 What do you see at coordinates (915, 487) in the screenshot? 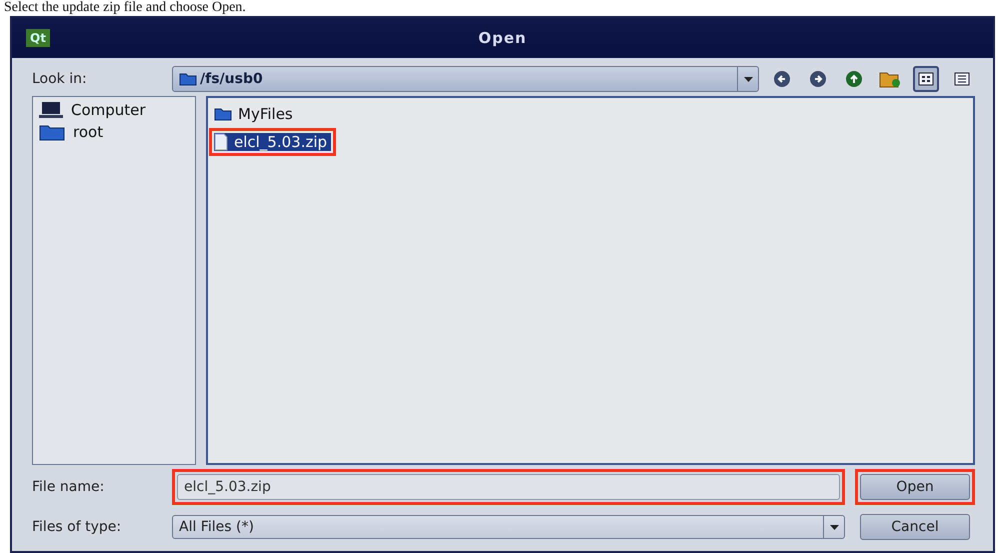
I see `open-button: Open` at bounding box center [915, 487].